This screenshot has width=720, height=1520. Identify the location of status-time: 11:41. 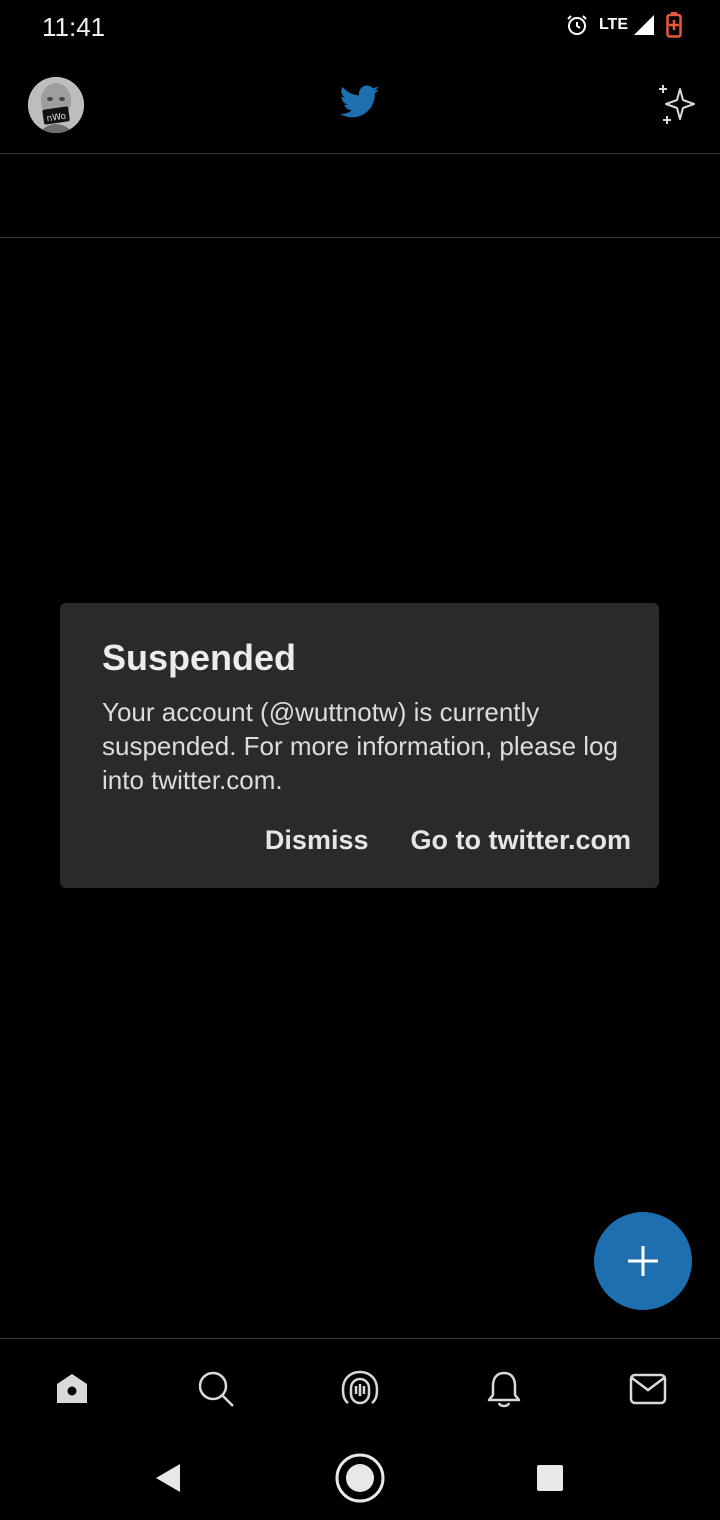
(74, 27).